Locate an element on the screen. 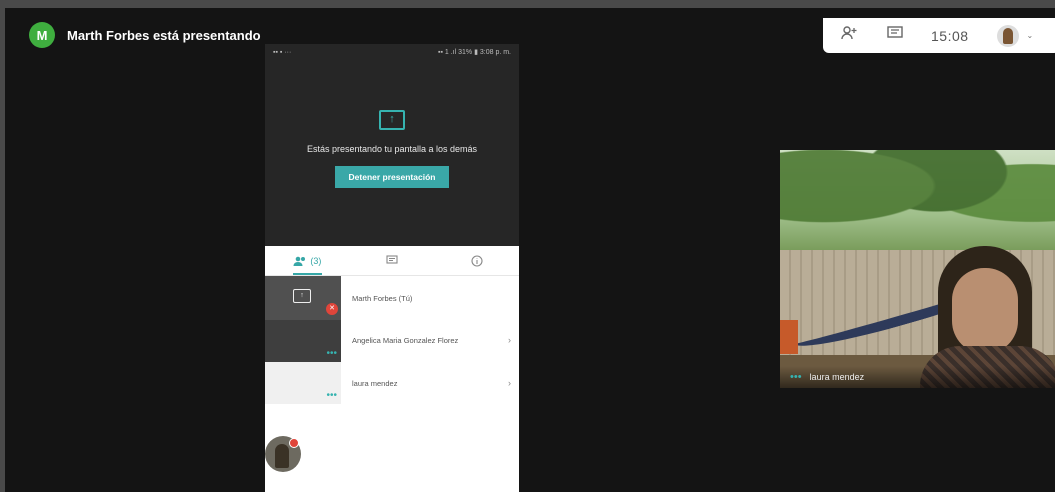 The image size is (1055, 492). notification-badge is located at coordinates (294, 443).